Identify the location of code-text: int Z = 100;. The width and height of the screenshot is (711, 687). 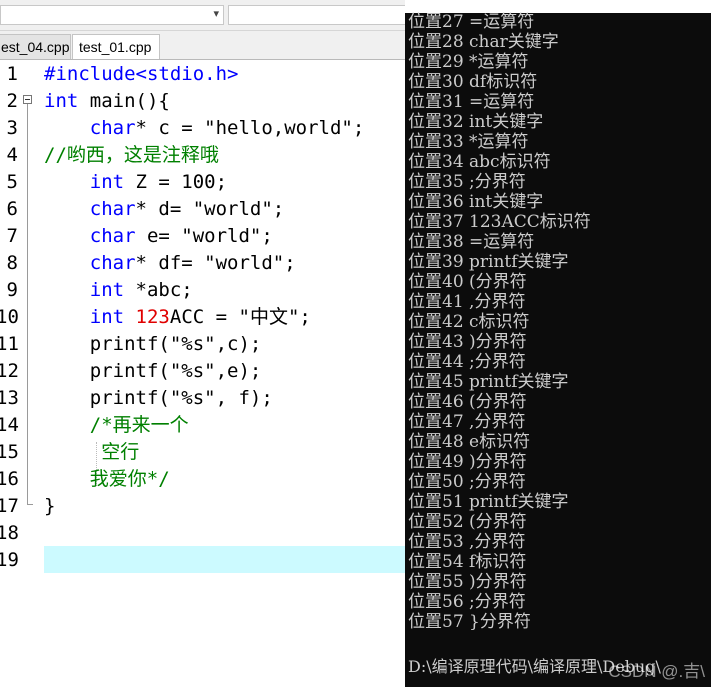
(135, 182).